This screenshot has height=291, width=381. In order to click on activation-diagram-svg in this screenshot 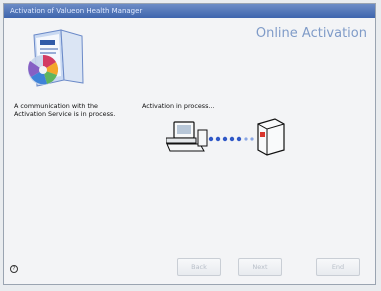, I will do `click(225, 137)`.